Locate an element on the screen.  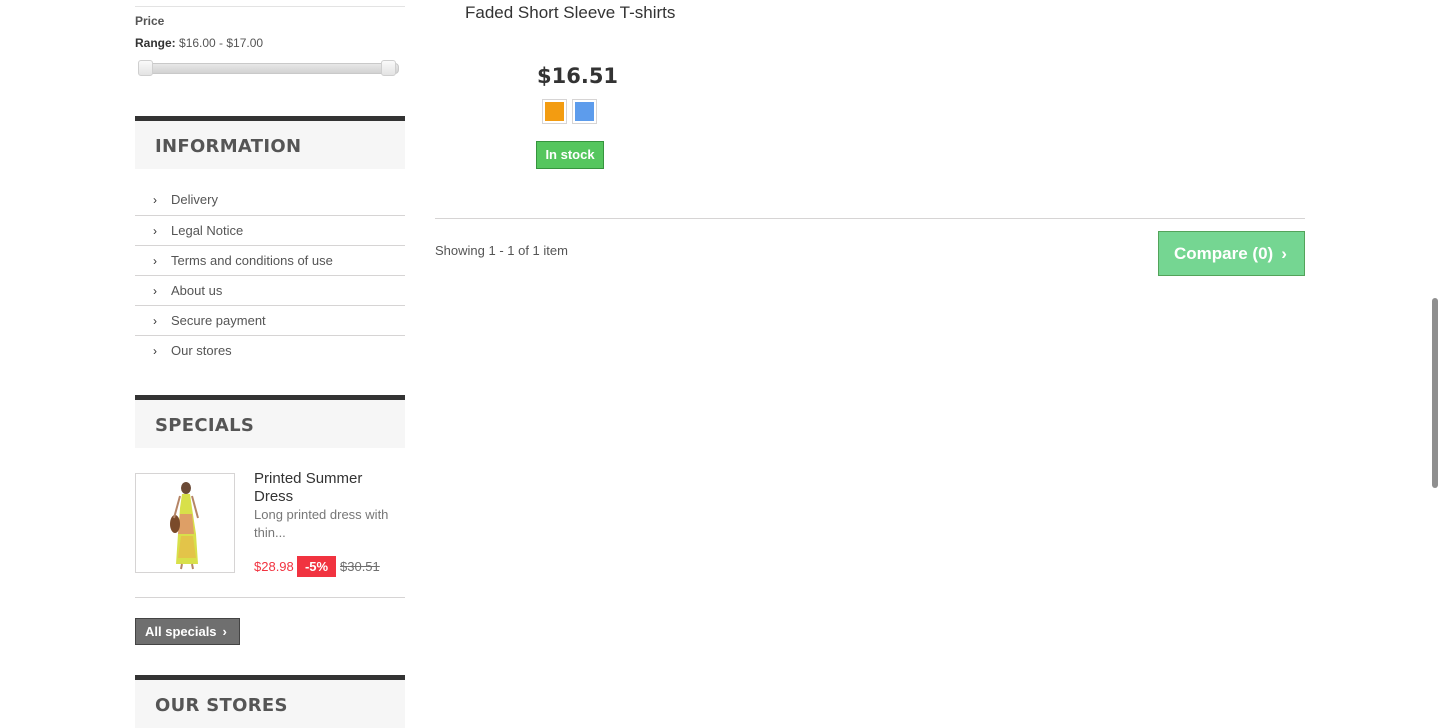
product-name: Faded Short Sleeve T-shirts is located at coordinates (570, 13).